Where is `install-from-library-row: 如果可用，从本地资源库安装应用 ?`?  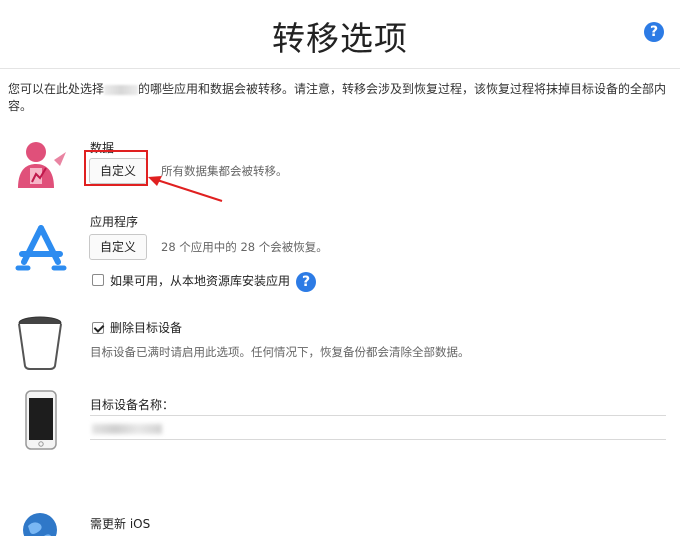
install-from-library-row: 如果可用，从本地资源库安装应用 ? is located at coordinates (204, 281).